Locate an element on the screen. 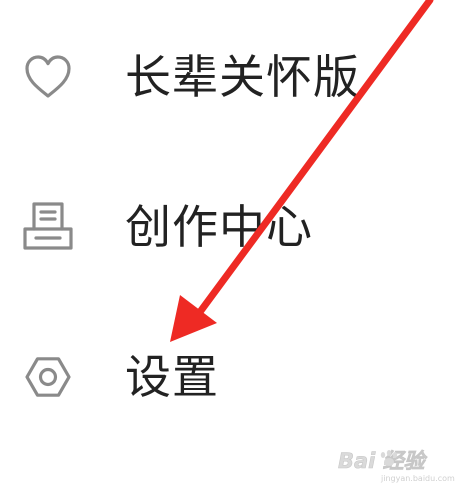  gear-icon is located at coordinates (48, 377).